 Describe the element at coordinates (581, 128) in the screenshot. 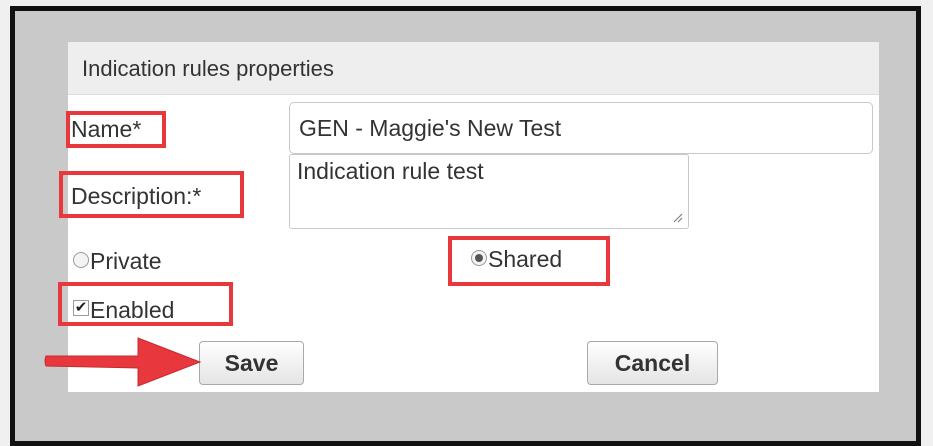

I see `name-input` at that location.